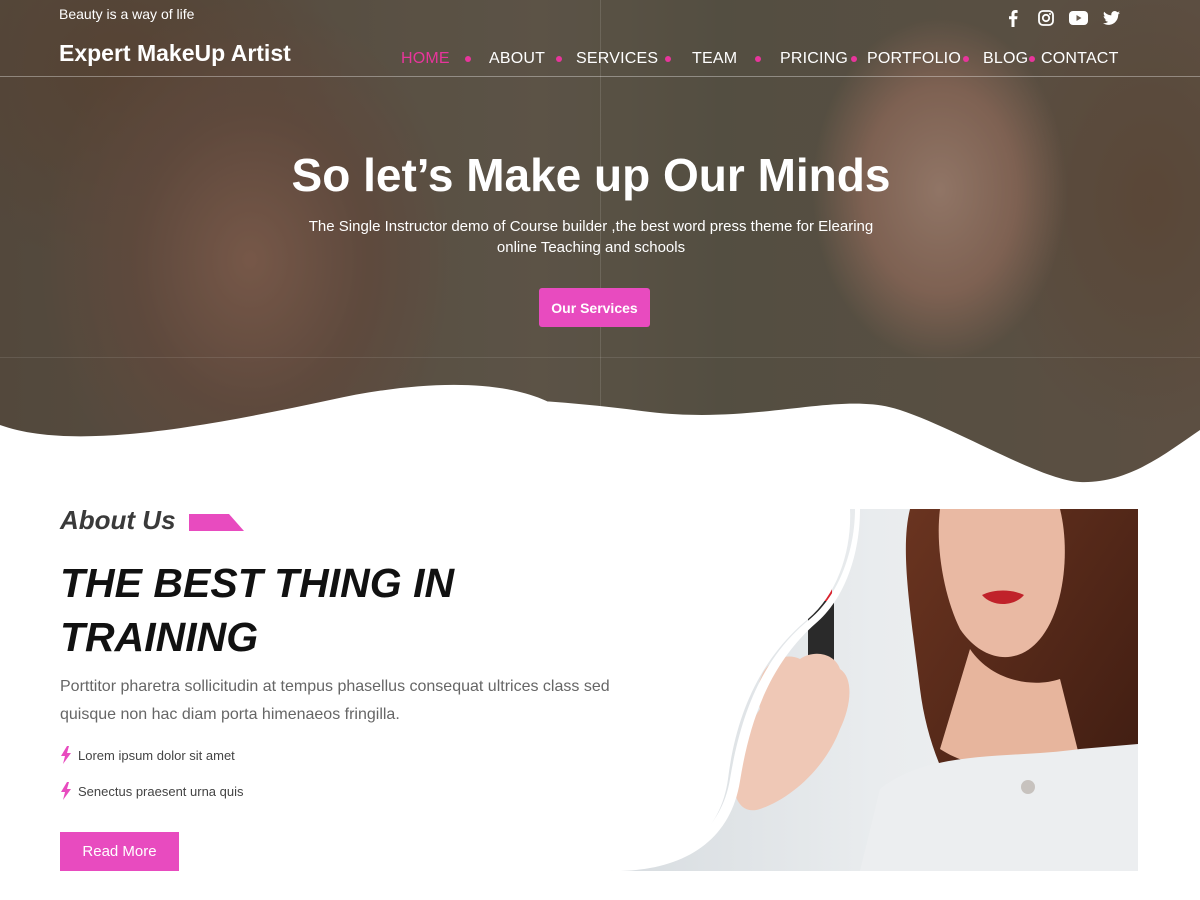 This screenshot has width=1200, height=900. What do you see at coordinates (600, 76) in the screenshot?
I see `header-divider` at bounding box center [600, 76].